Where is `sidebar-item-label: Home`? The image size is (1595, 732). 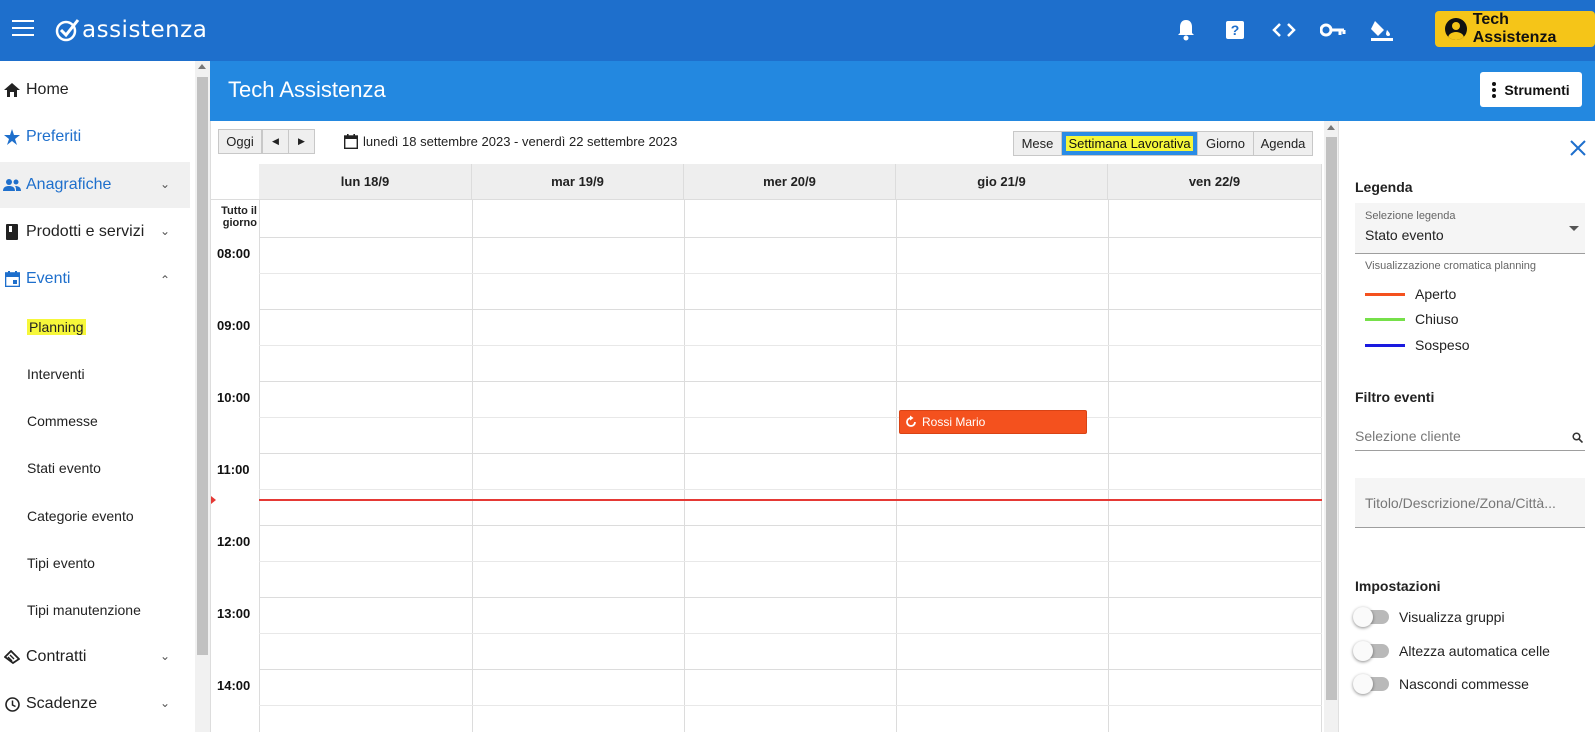 sidebar-item-label: Home is located at coordinates (47, 89).